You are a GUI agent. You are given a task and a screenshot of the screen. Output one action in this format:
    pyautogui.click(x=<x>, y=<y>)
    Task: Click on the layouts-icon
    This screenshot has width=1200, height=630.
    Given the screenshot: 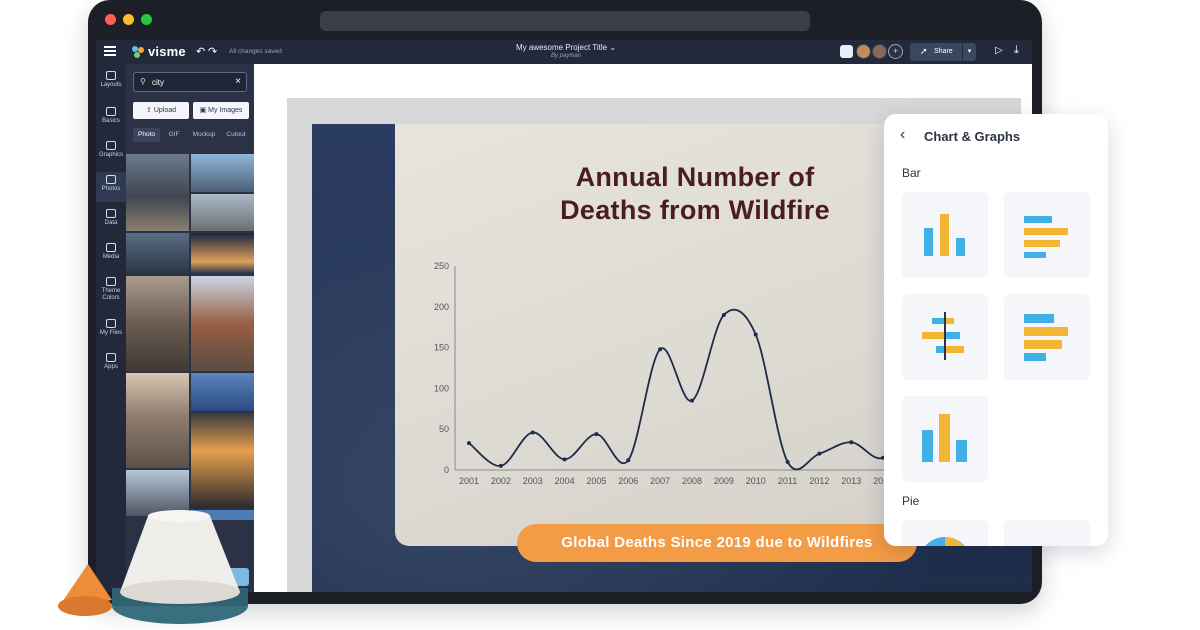 What is the action you would take?
    pyautogui.click(x=111, y=75)
    